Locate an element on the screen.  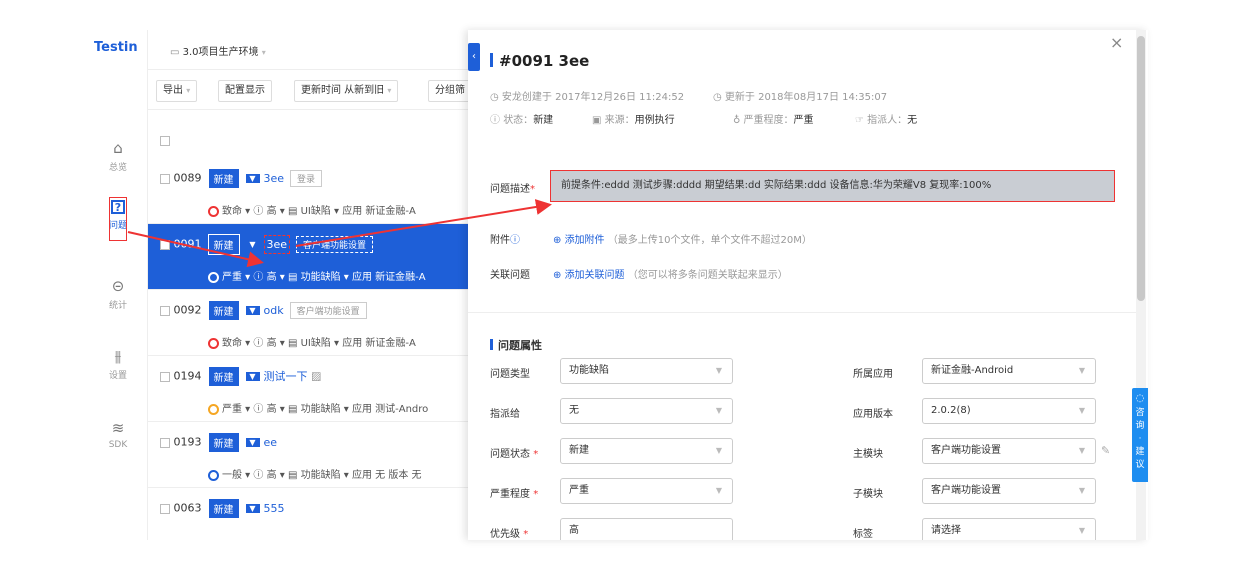
main-module-select: 客户端功能设置 ▼ is located at coordinates (1009, 451).